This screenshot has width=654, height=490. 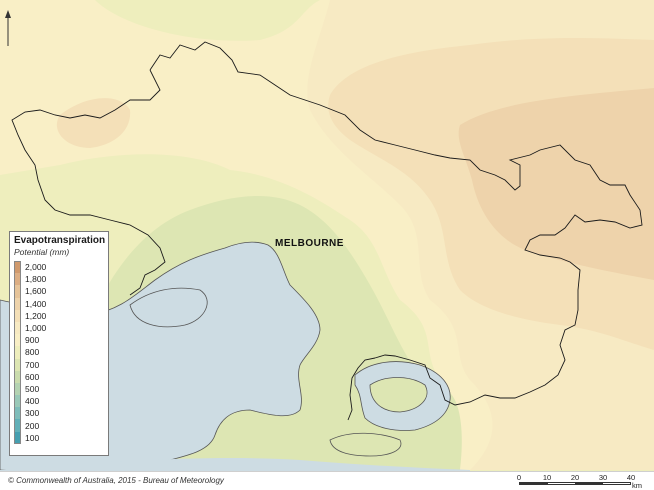 What do you see at coordinates (36, 328) in the screenshot?
I see `legend-label: 1,000` at bounding box center [36, 328].